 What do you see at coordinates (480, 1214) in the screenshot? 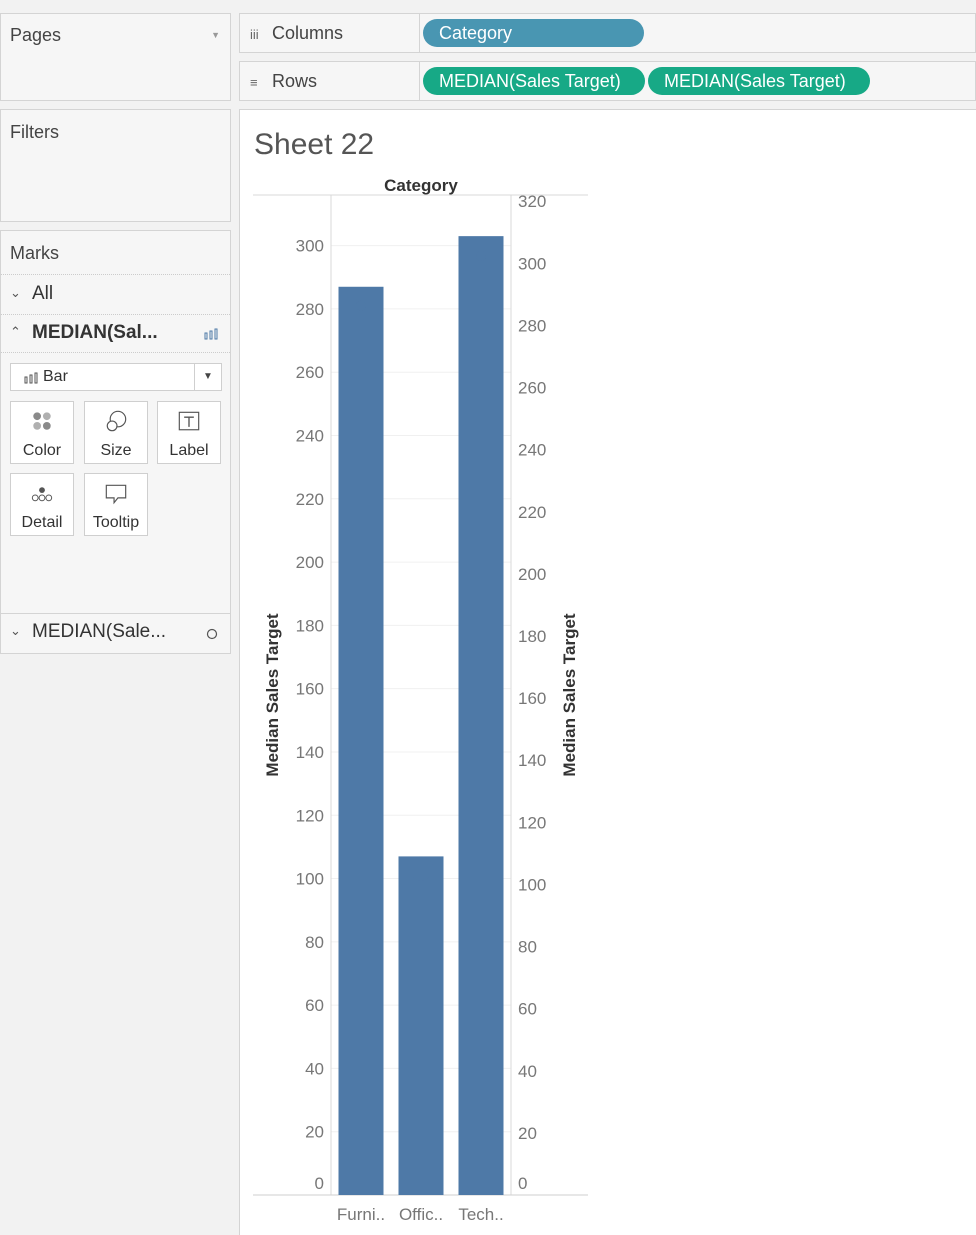
I see `category-label: Tech..` at bounding box center [480, 1214].